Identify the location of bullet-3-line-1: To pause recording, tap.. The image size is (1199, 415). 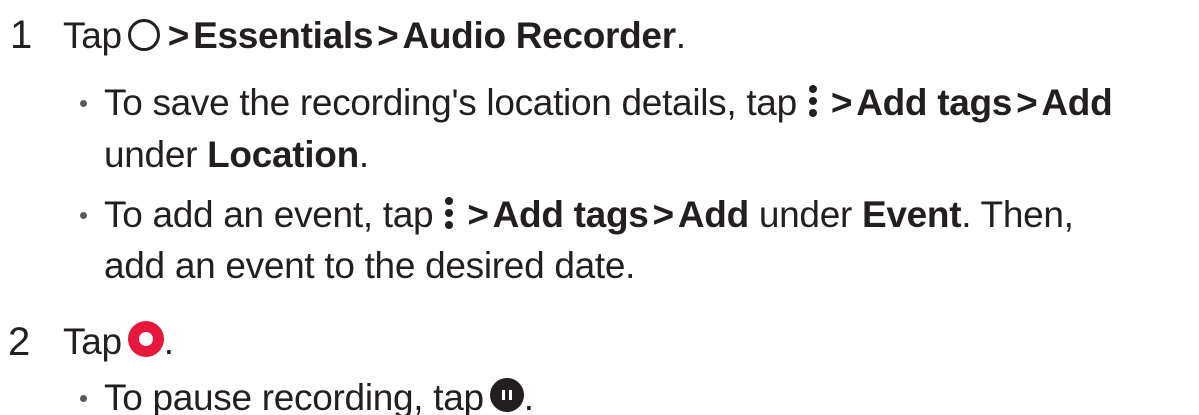
(319, 396).